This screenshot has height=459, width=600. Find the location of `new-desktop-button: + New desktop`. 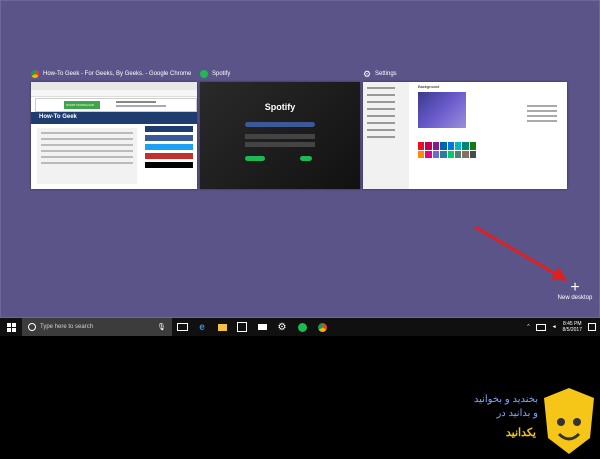

new-desktop-button: + New desktop is located at coordinates (575, 290).